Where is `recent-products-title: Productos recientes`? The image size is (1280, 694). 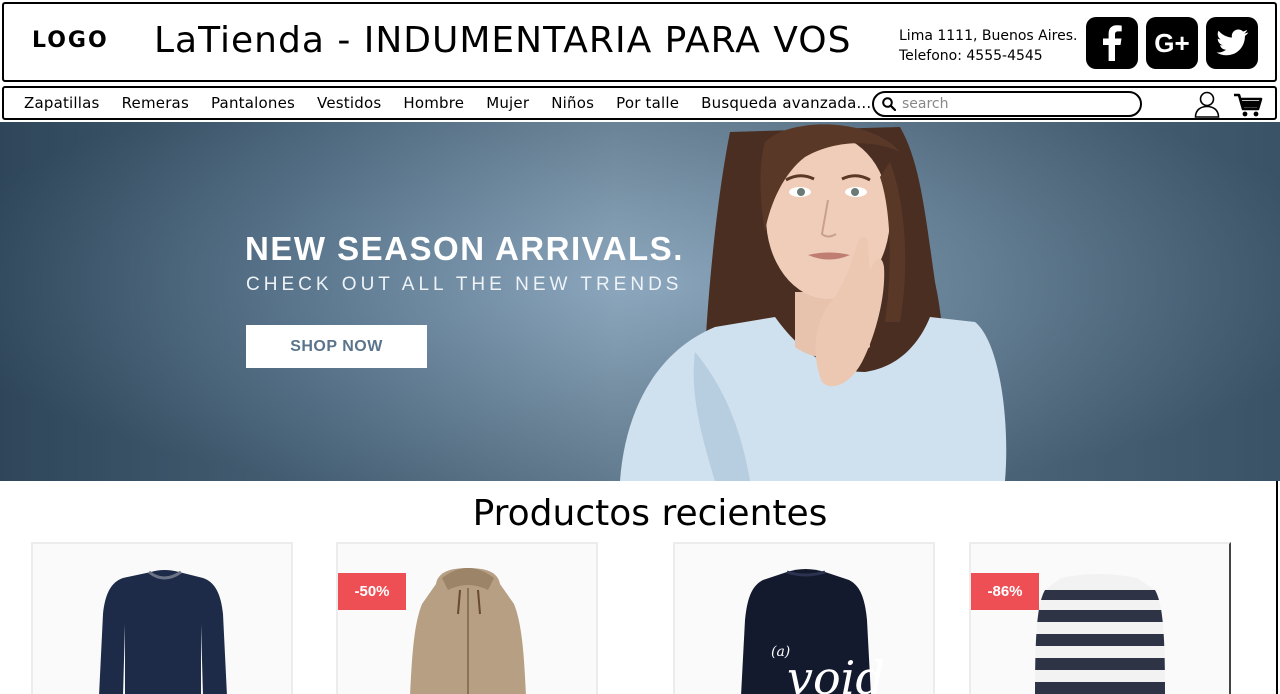 recent-products-title: Productos recientes is located at coordinates (650, 513).